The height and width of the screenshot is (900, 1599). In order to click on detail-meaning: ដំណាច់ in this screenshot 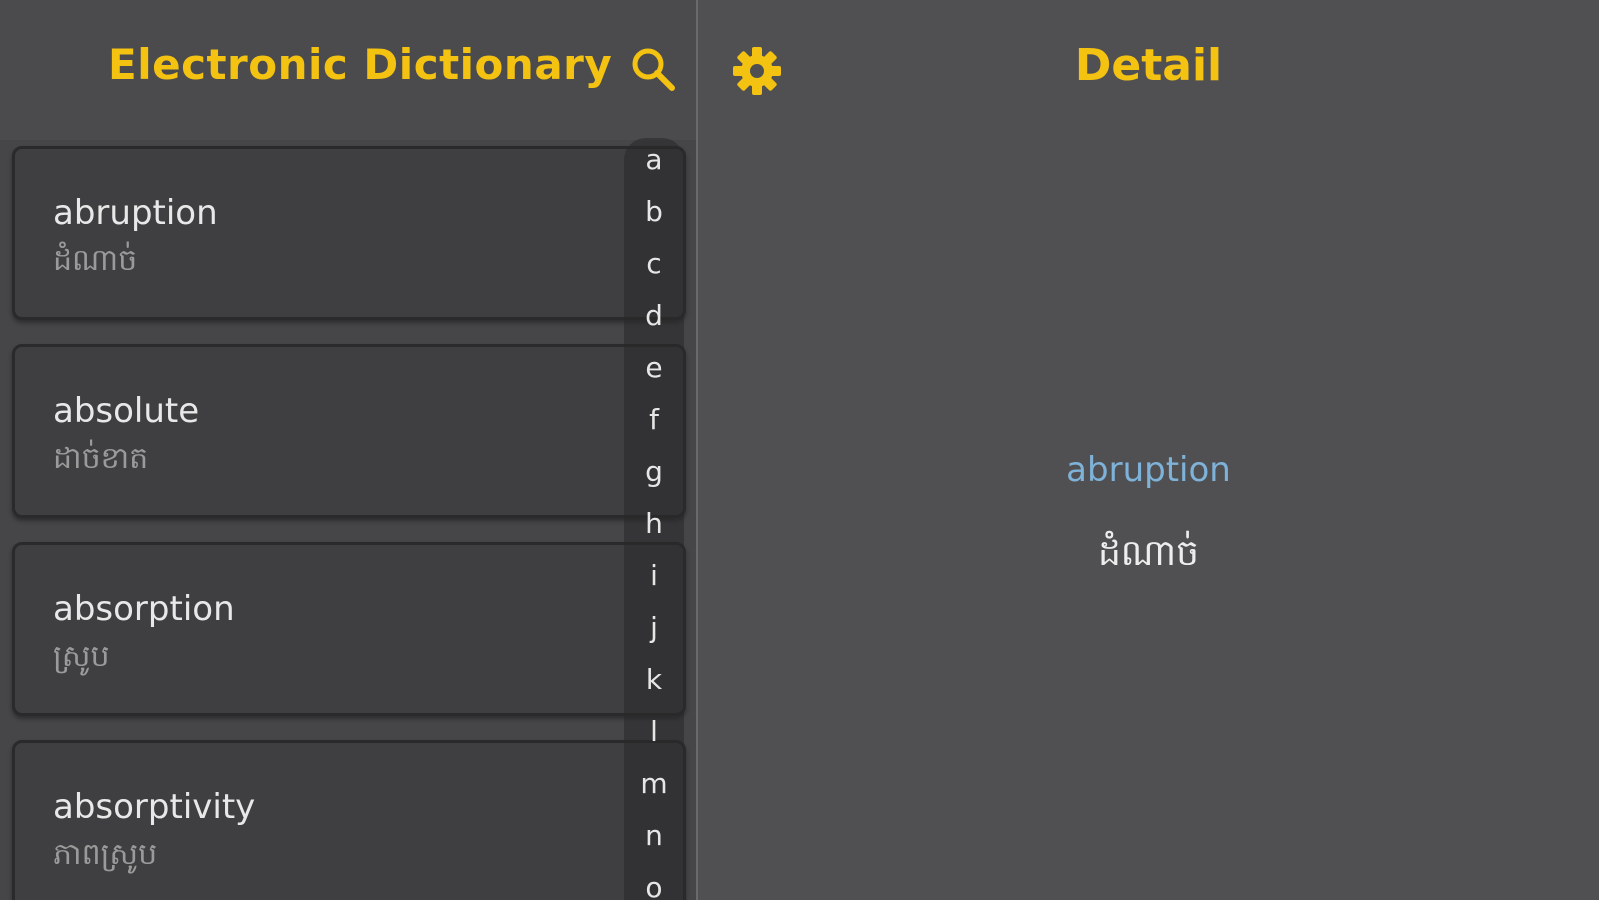, I will do `click(1148, 553)`.